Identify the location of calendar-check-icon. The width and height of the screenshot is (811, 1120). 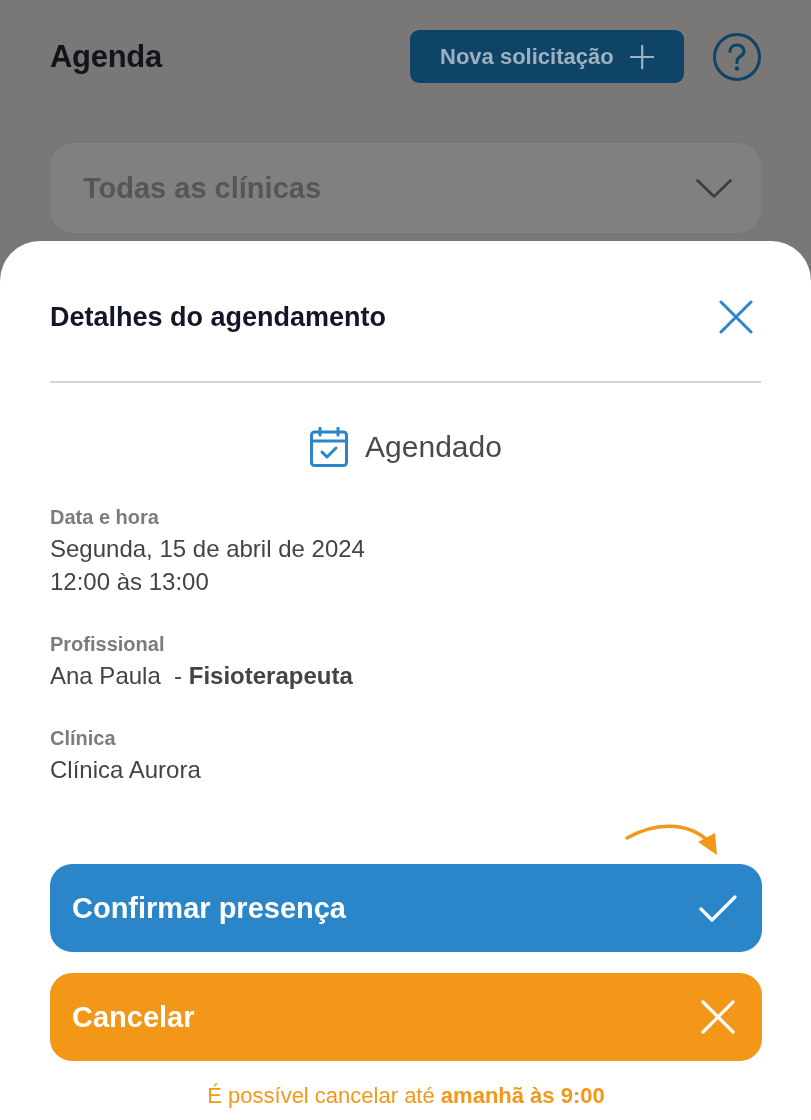
(329, 447).